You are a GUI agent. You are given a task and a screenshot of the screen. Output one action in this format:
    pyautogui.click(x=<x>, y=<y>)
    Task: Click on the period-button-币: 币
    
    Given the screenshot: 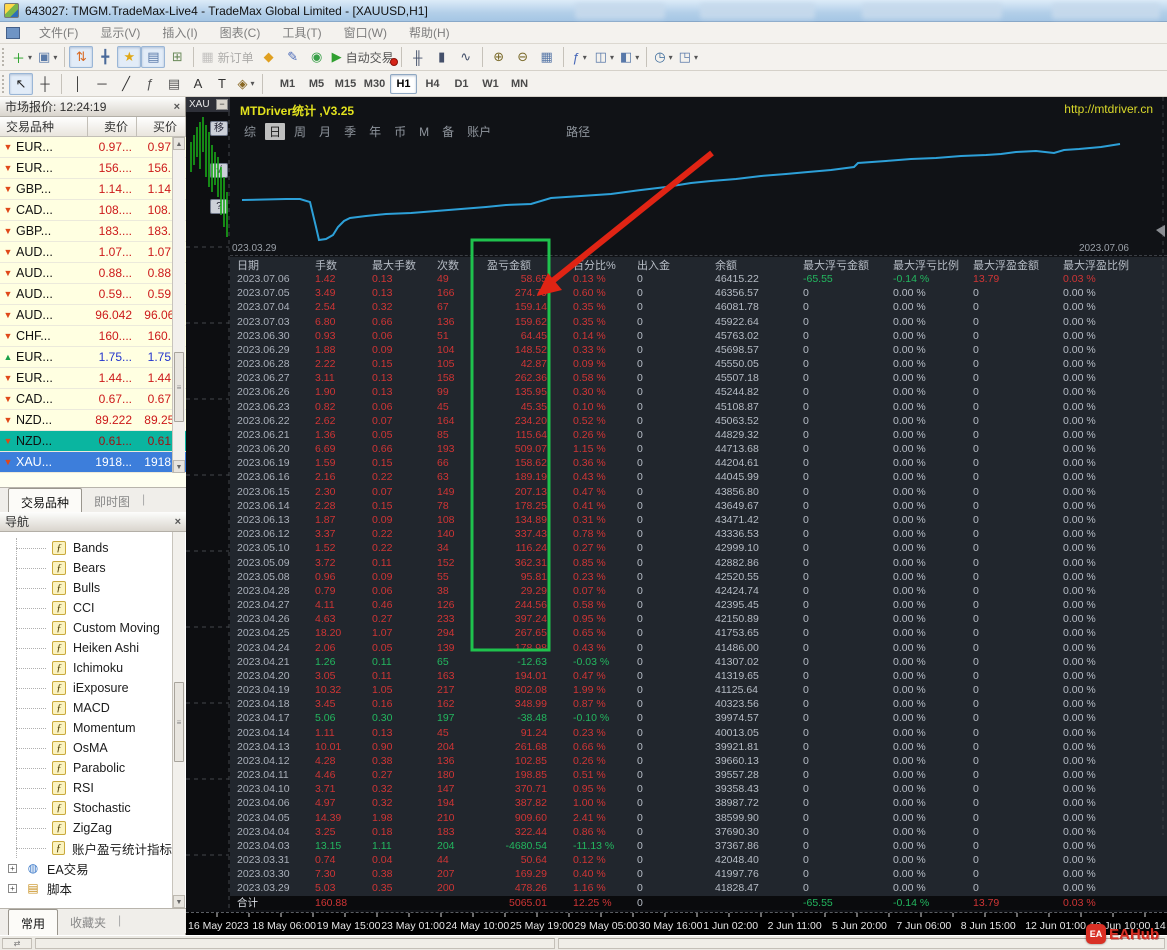 What is the action you would take?
    pyautogui.click(x=400, y=131)
    